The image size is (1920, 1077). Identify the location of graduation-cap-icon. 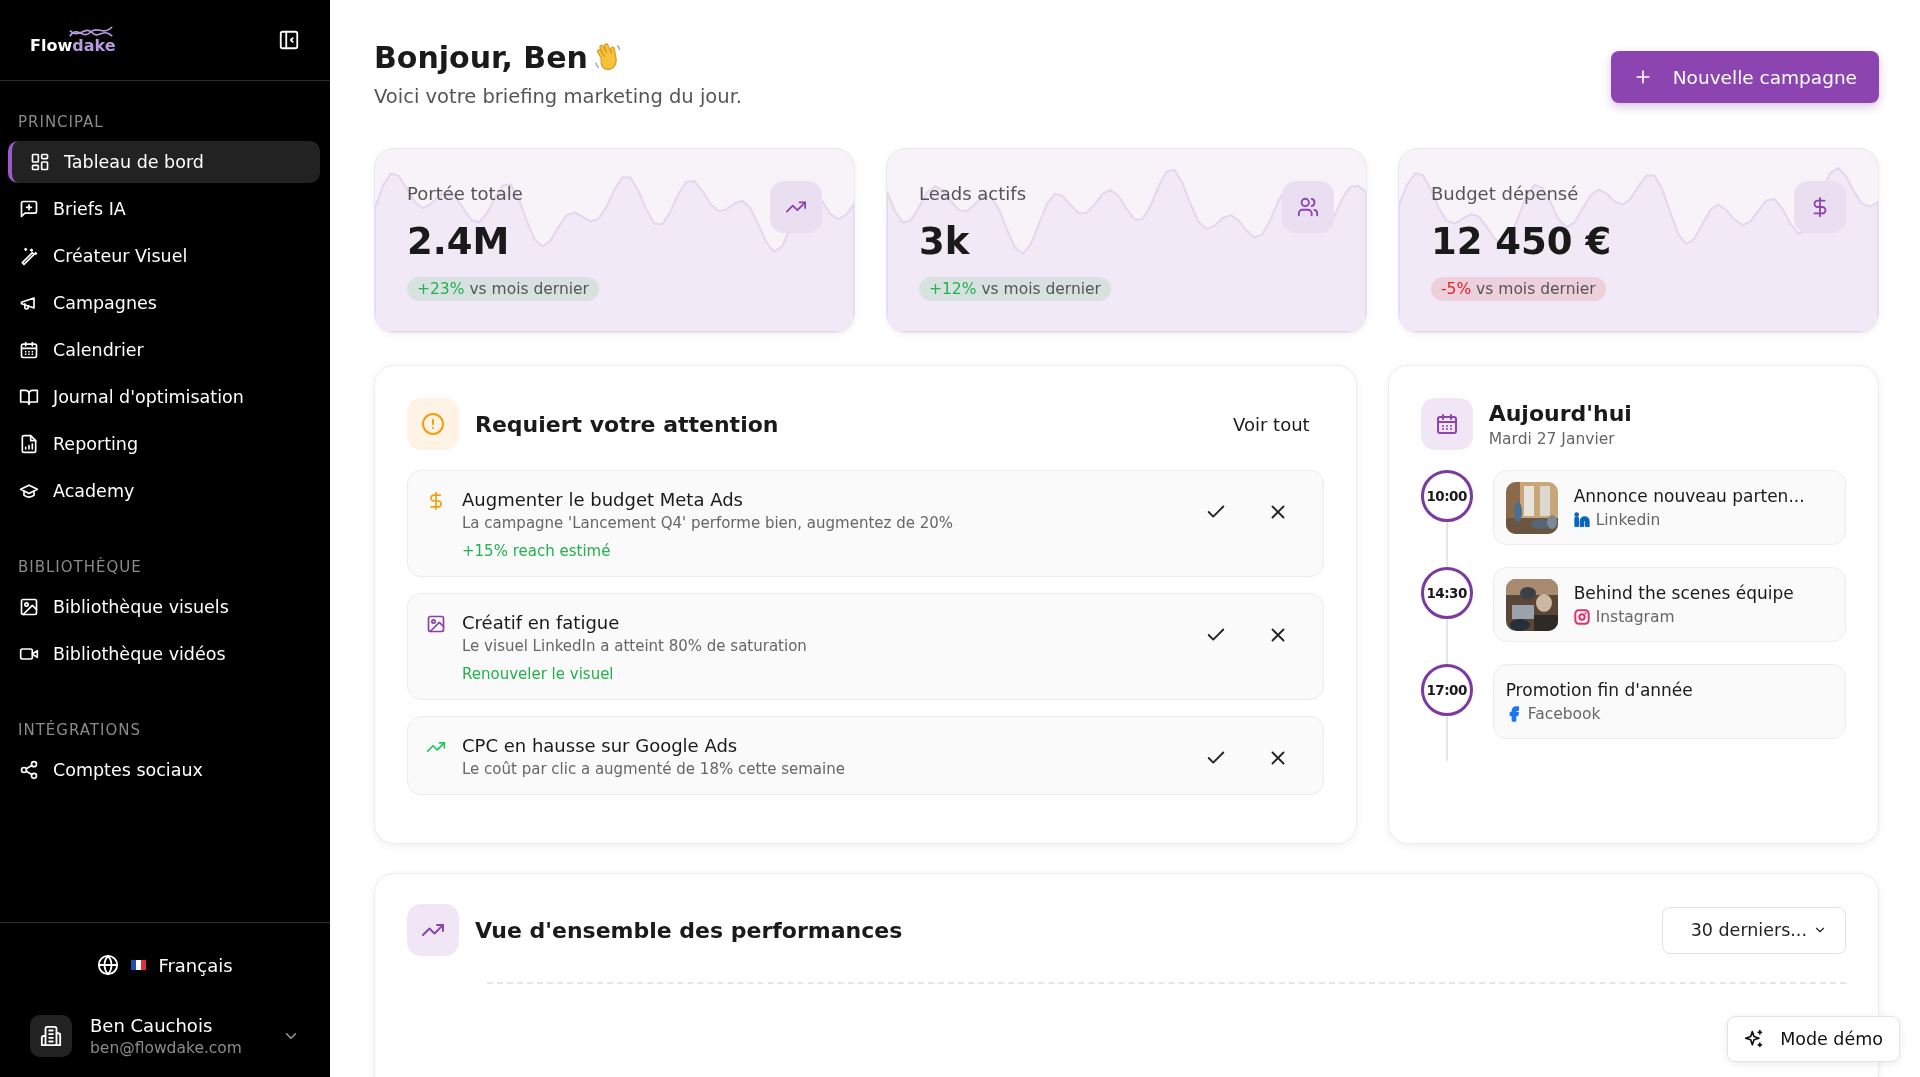
(29, 491).